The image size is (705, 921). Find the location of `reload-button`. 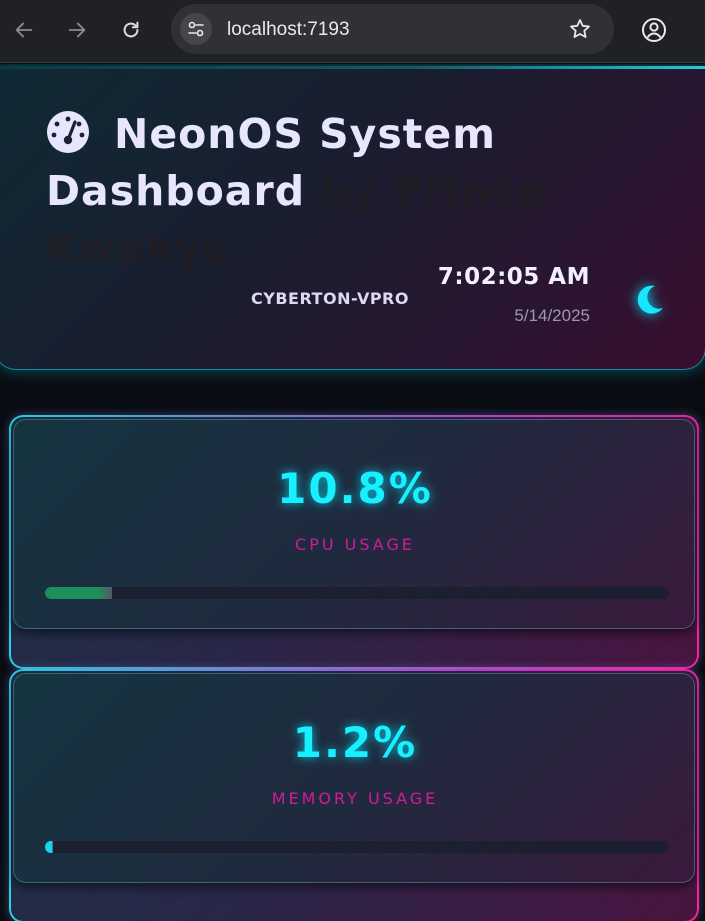

reload-button is located at coordinates (131, 30).